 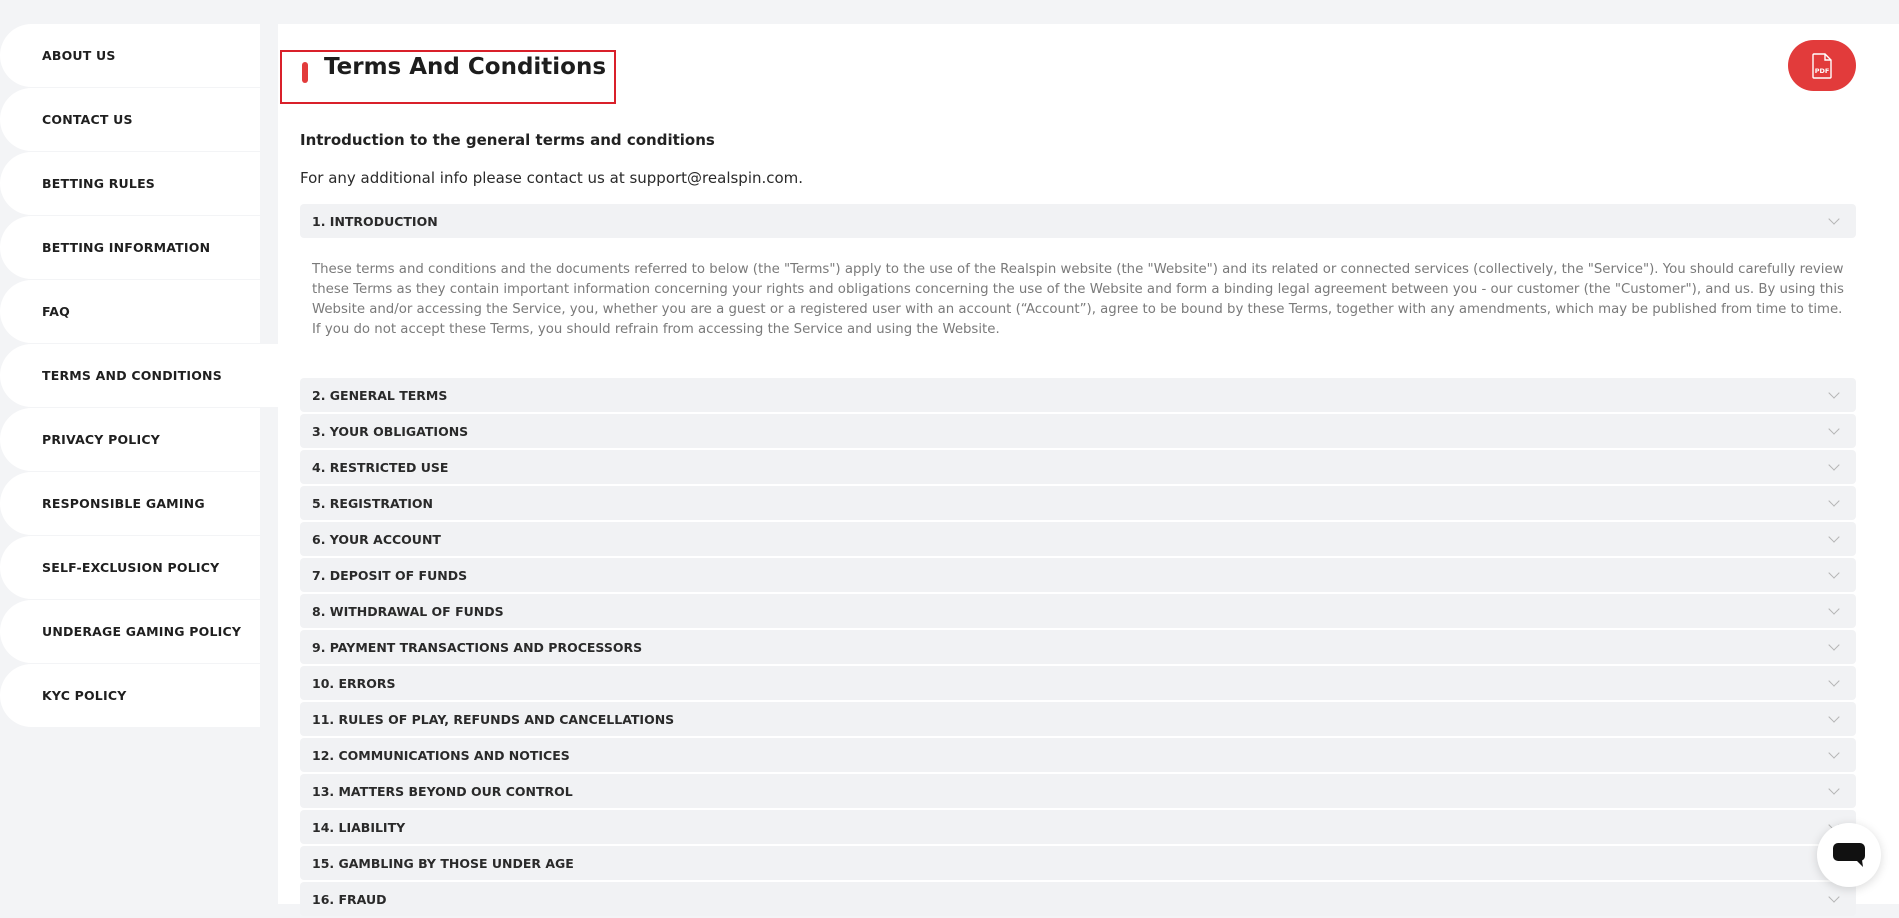 I want to click on chat-bubble-icon, so click(x=1849, y=855).